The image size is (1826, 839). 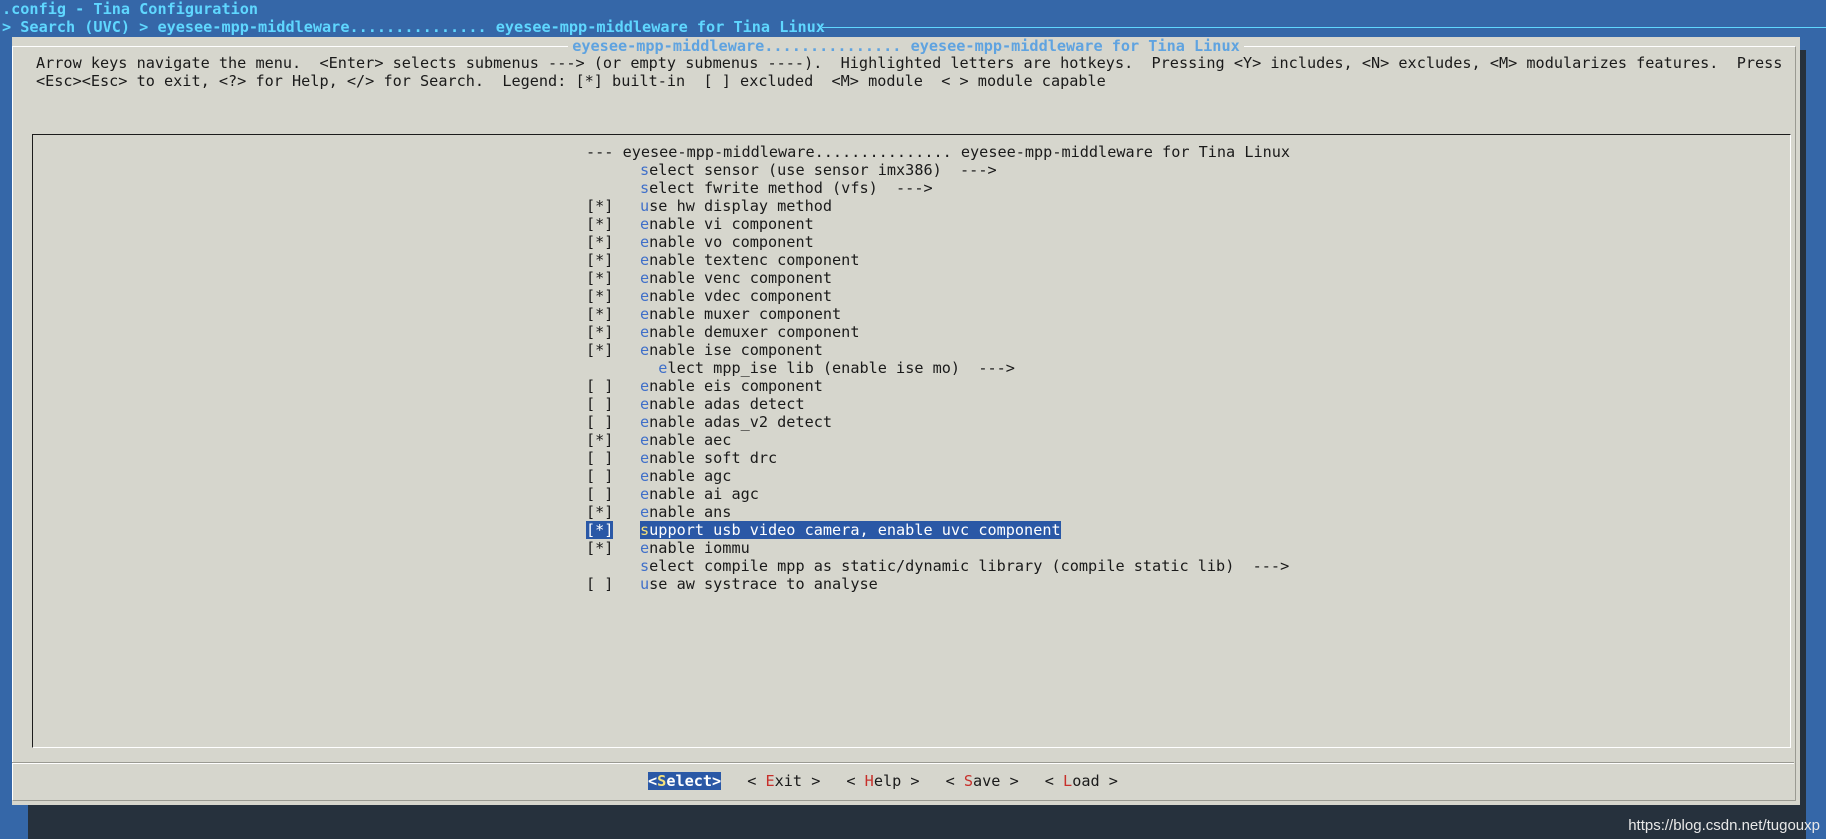 I want to click on menu-item-text: nable agc, so click(x=690, y=476).